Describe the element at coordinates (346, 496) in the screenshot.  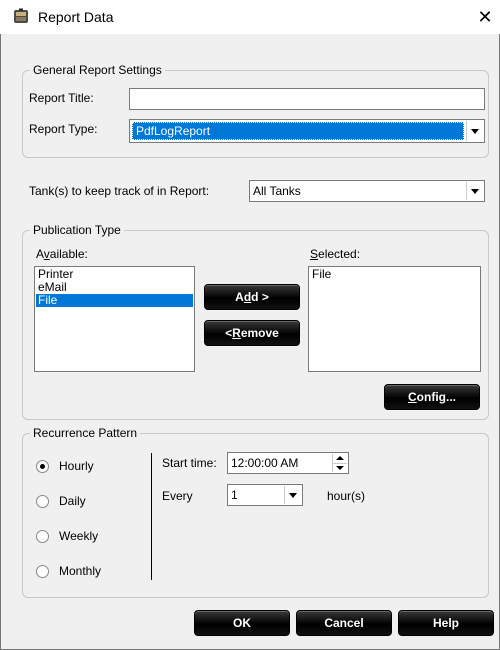
I see `hours-unit-label: hour(s)` at that location.